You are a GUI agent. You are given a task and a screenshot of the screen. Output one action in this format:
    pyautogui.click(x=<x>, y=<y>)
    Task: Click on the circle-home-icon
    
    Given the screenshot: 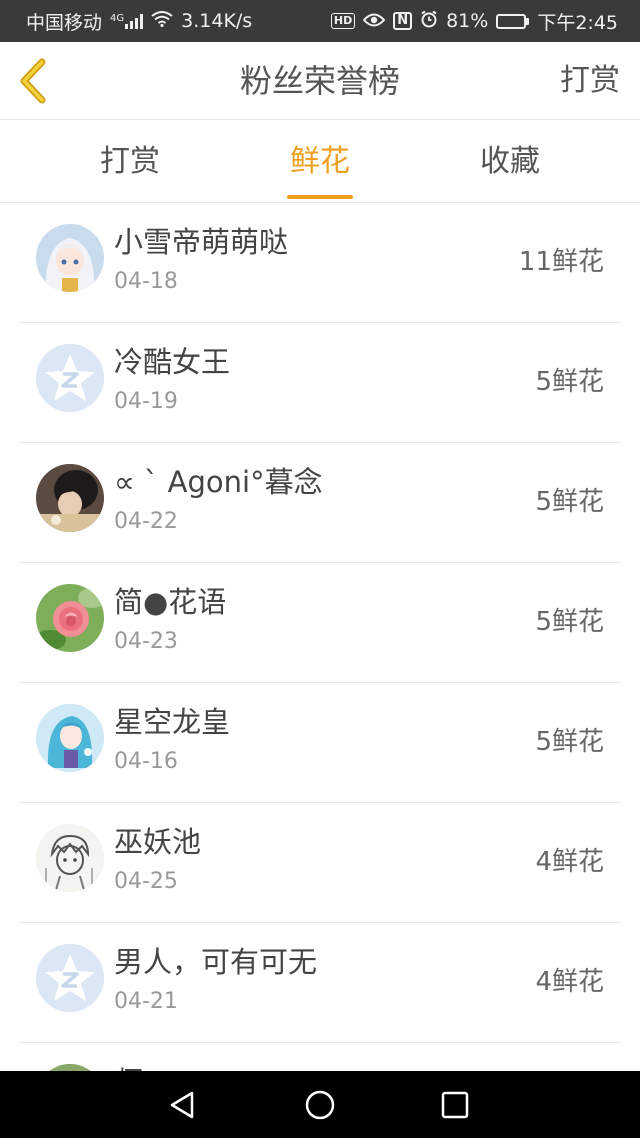 What is the action you would take?
    pyautogui.click(x=320, y=1105)
    